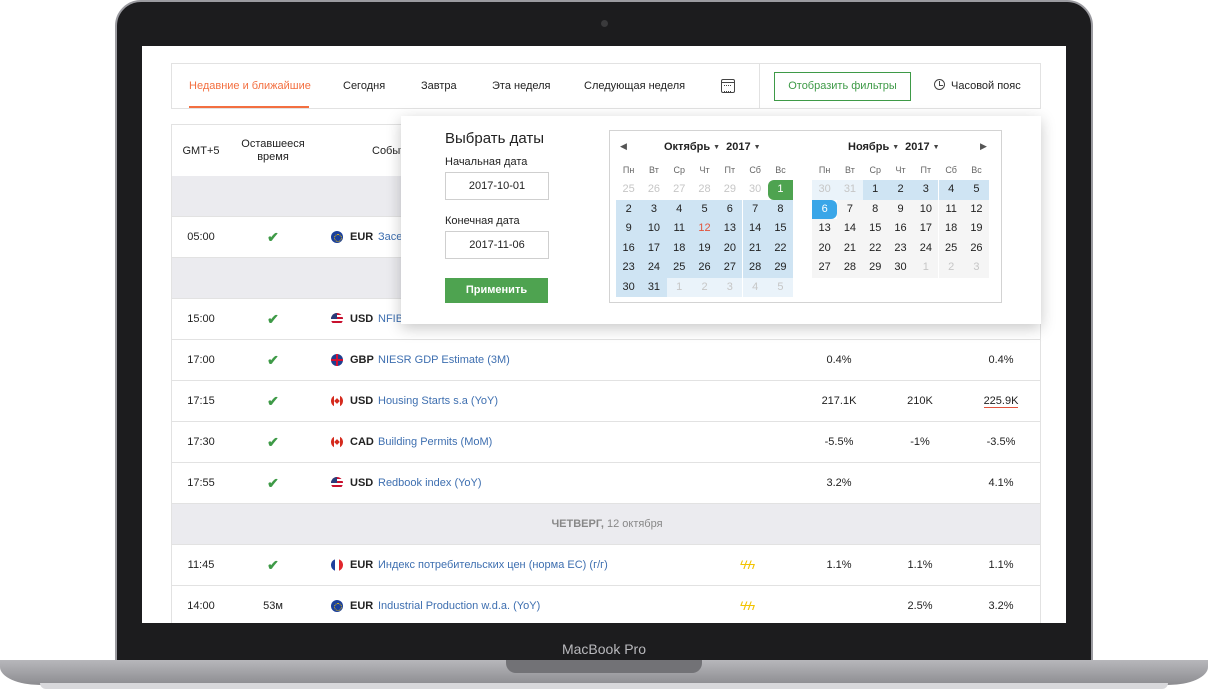 The height and width of the screenshot is (697, 1208). What do you see at coordinates (842, 86) in the screenshot?
I see `show-filters-button: Отобразить фильтры` at bounding box center [842, 86].